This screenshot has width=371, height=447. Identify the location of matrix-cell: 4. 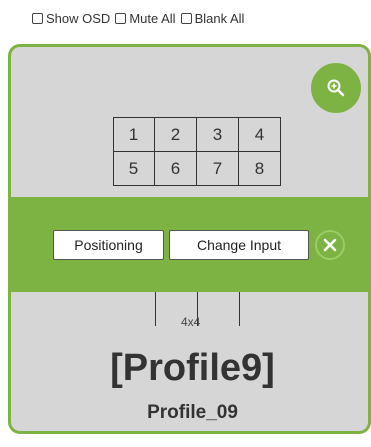
(260, 135).